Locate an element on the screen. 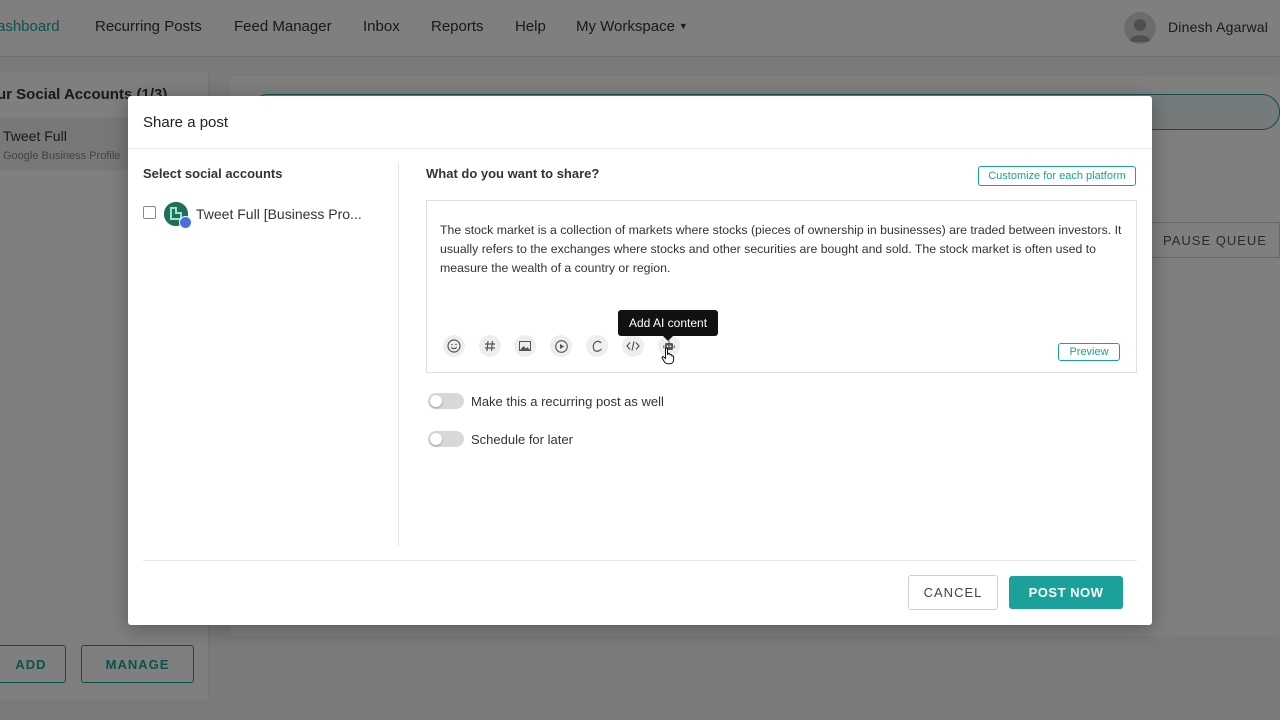 The image size is (1280, 720). ai-content-tooltip: Add AI content is located at coordinates (668, 325).